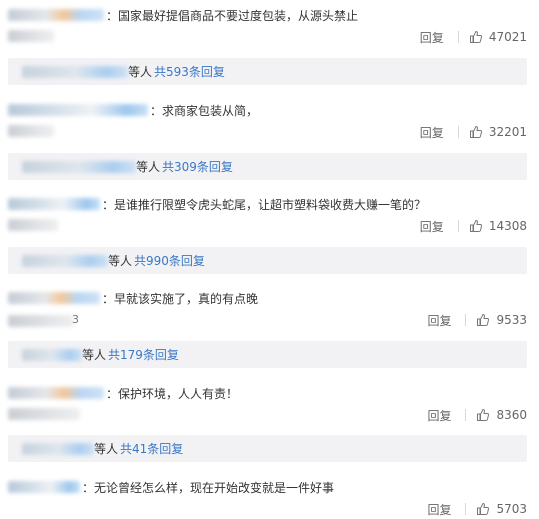 Image resolution: width=539 pixels, height=519 pixels. What do you see at coordinates (197, 166) in the screenshot?
I see `view-replies-link: 共309条回复` at bounding box center [197, 166].